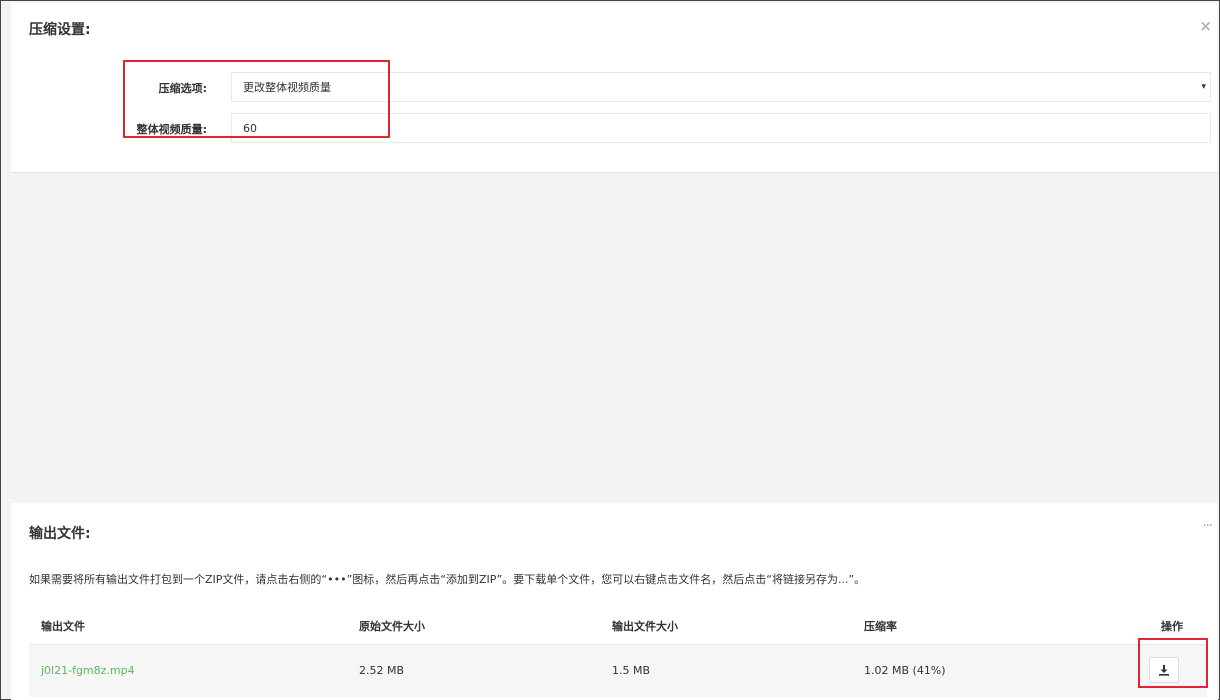 The height and width of the screenshot is (700, 1220). I want to click on close-icon: ×, so click(1205, 26).